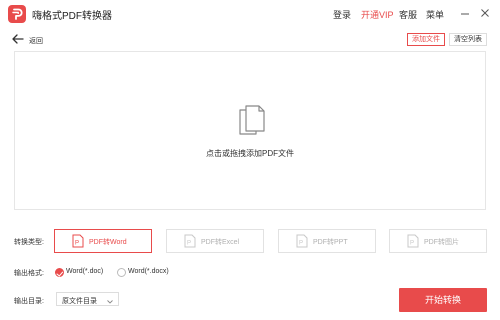 The height and width of the screenshot is (320, 500). What do you see at coordinates (426, 39) in the screenshot?
I see `add-file-button: 添加文件` at bounding box center [426, 39].